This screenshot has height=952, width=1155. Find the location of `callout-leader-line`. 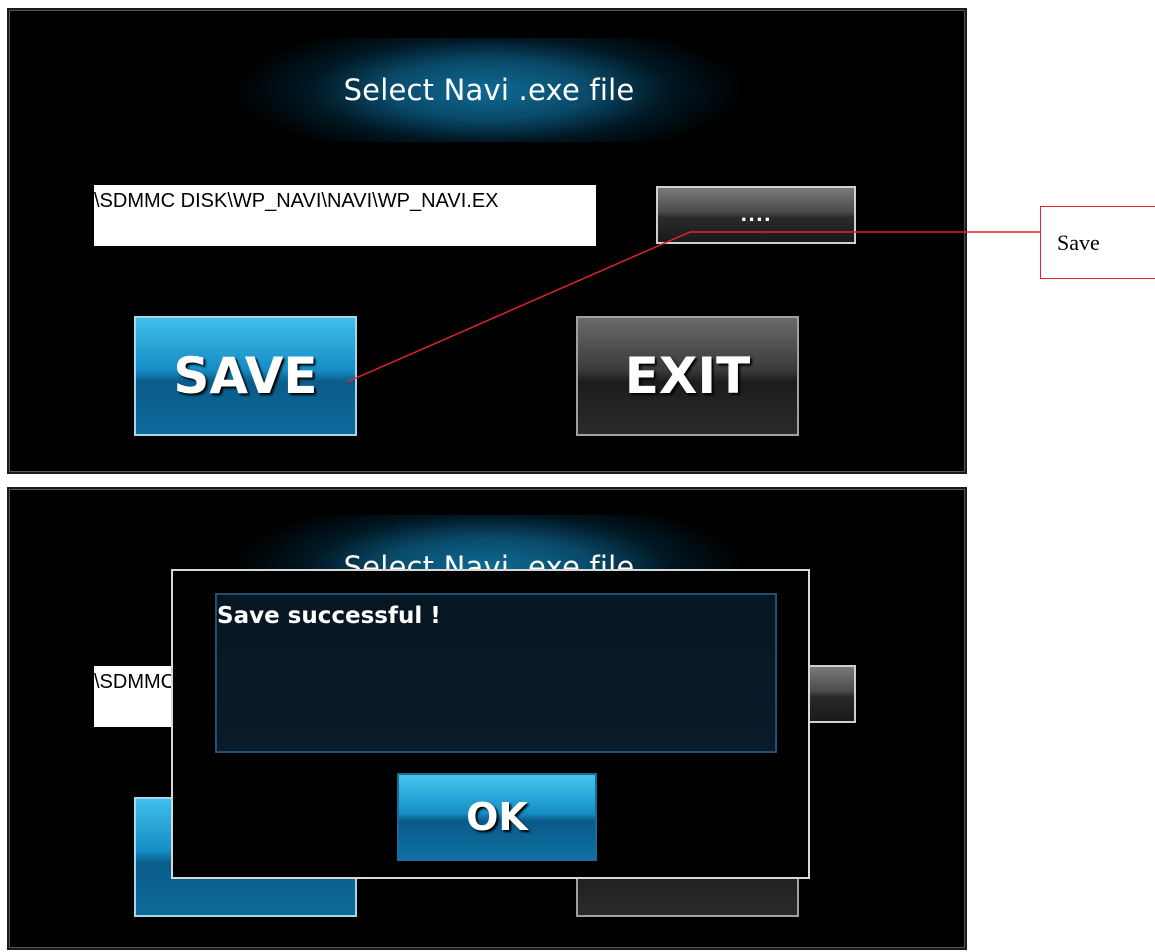

callout-leader-line is located at coordinates (693, 307).